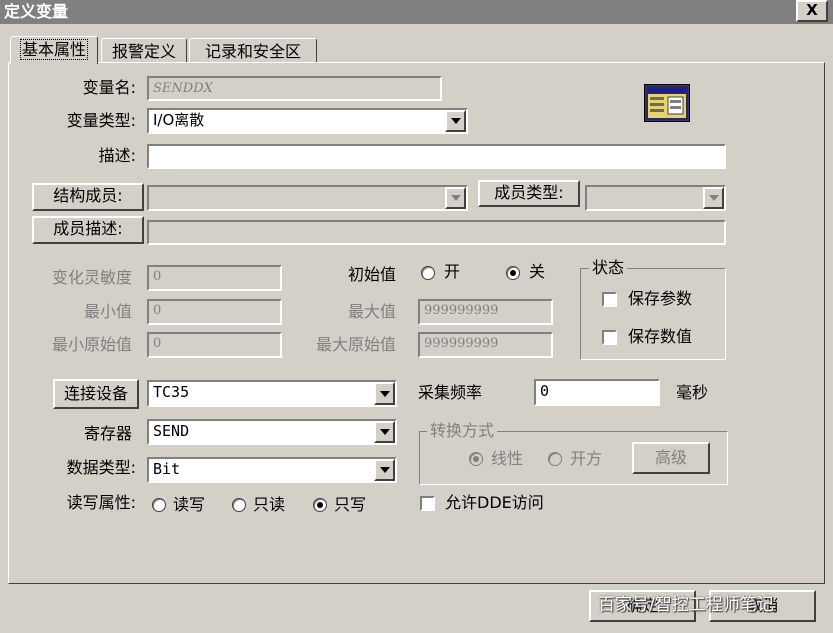 The image size is (833, 633). I want to click on watermark: 百家号/智控工程师笔记, so click(686, 605).